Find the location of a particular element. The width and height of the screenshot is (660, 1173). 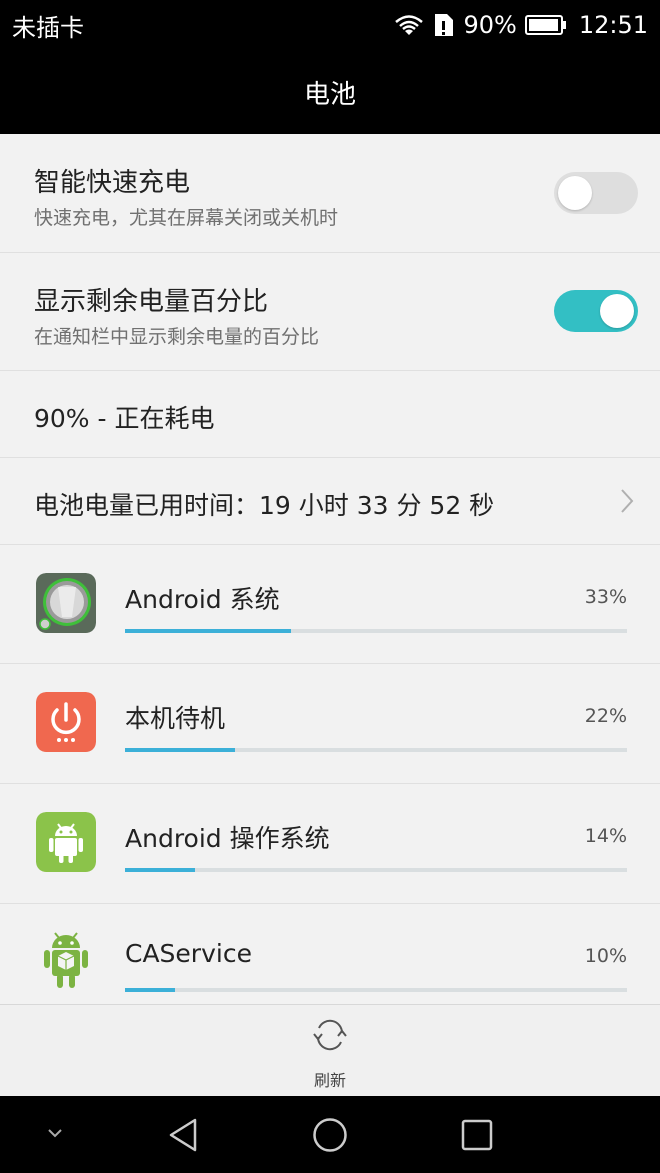

carrier-label: 未插卡 is located at coordinates (48, 27).